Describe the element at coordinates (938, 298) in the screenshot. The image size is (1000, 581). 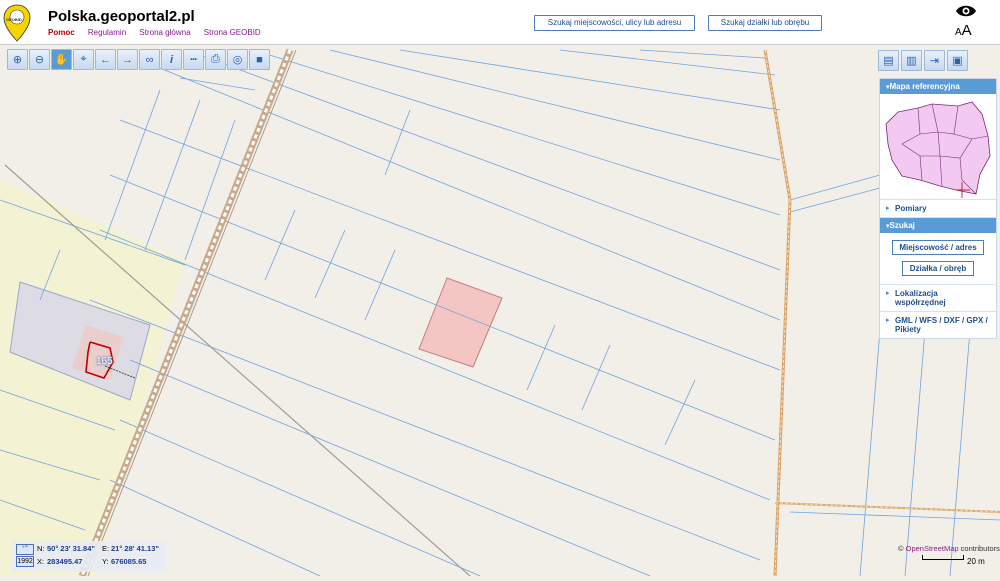
I see `coordinate-location-section: Lokalizacja współrzędnej` at that location.